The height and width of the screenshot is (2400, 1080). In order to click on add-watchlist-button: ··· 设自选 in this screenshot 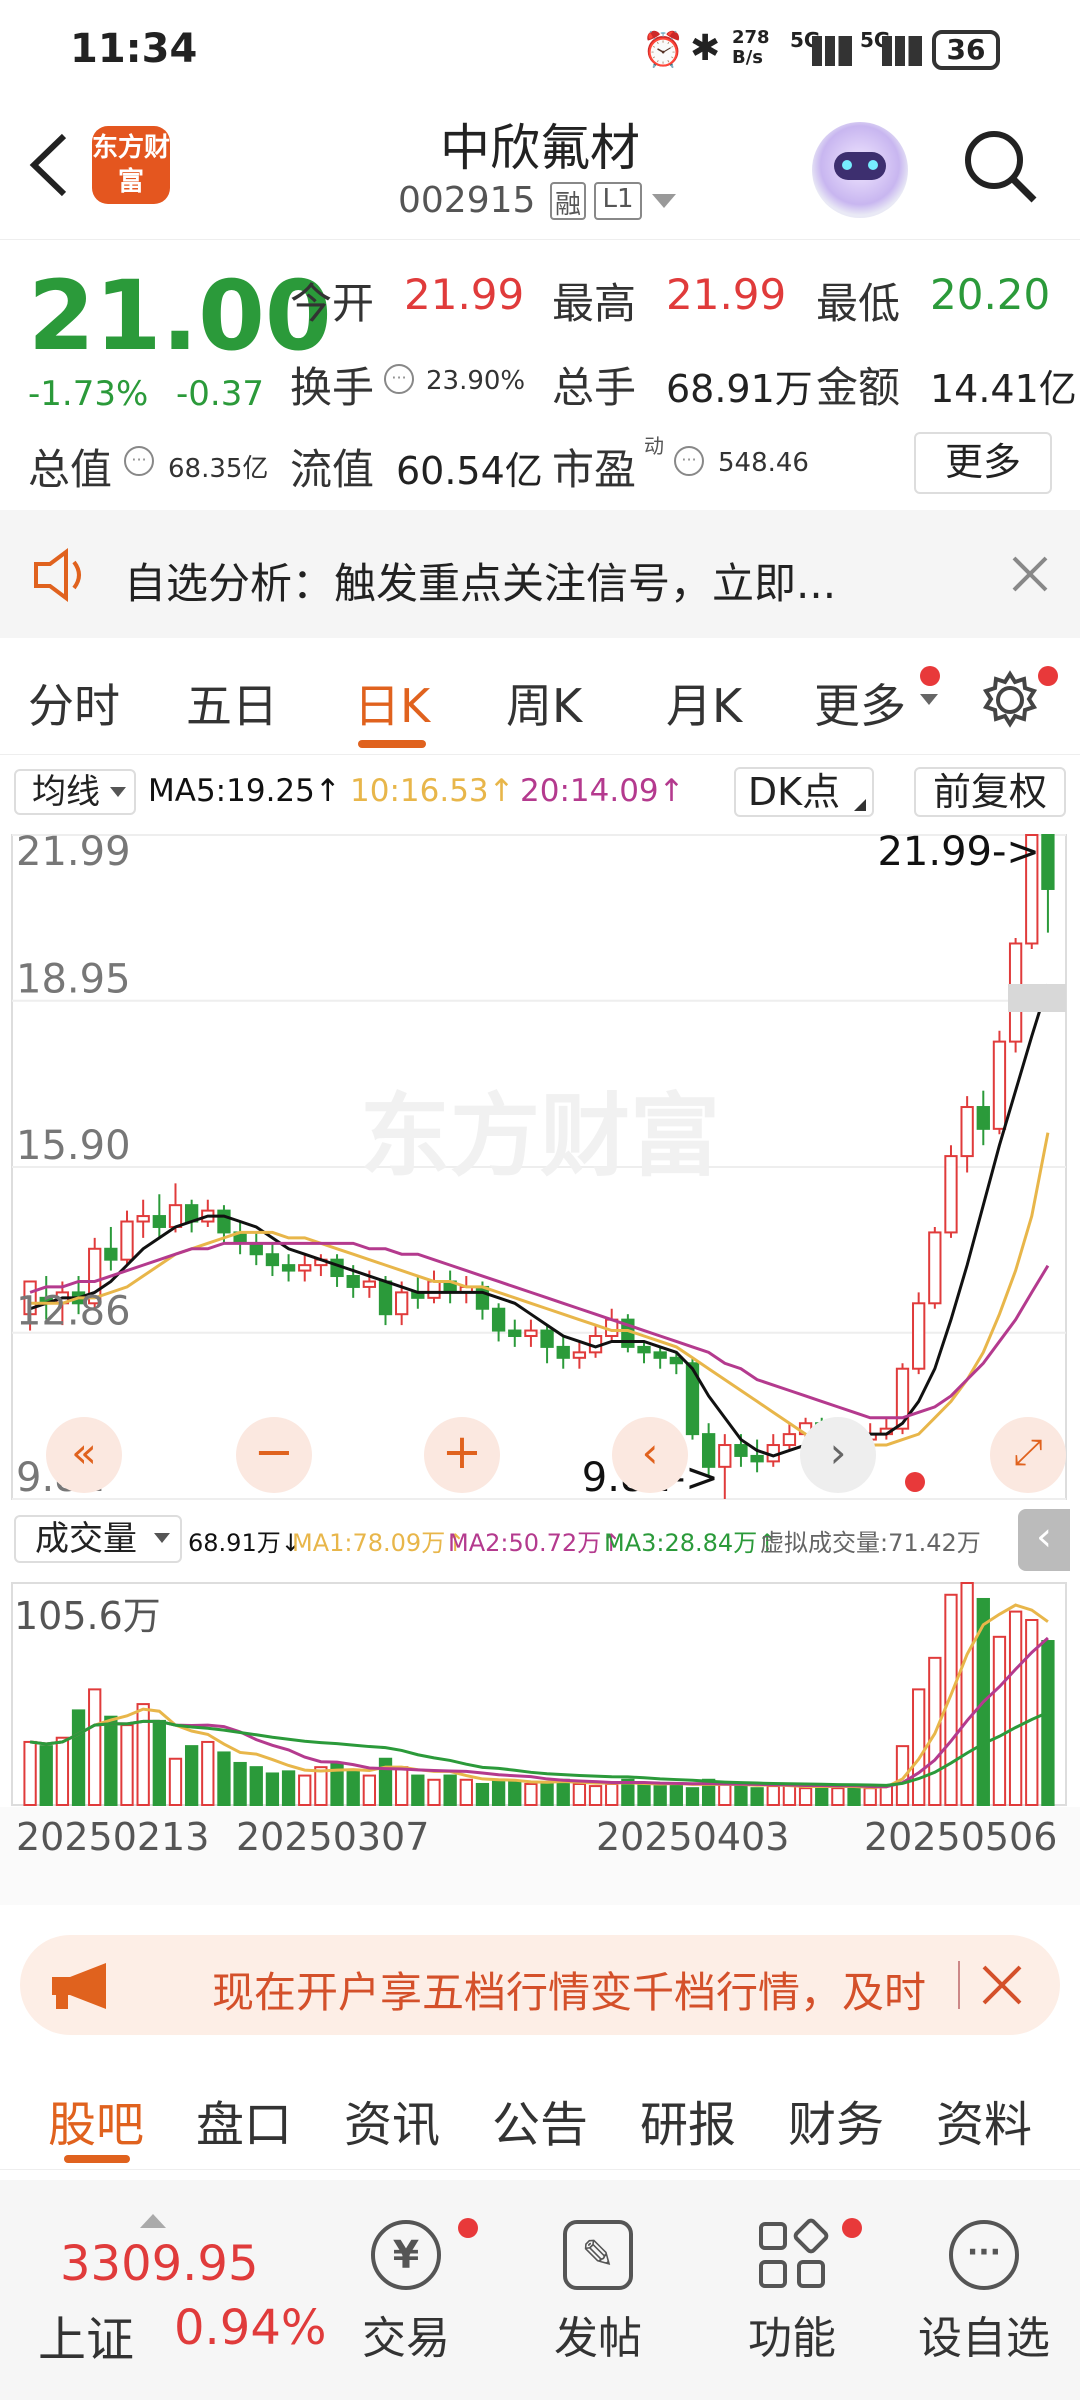, I will do `click(982, 2293)`.